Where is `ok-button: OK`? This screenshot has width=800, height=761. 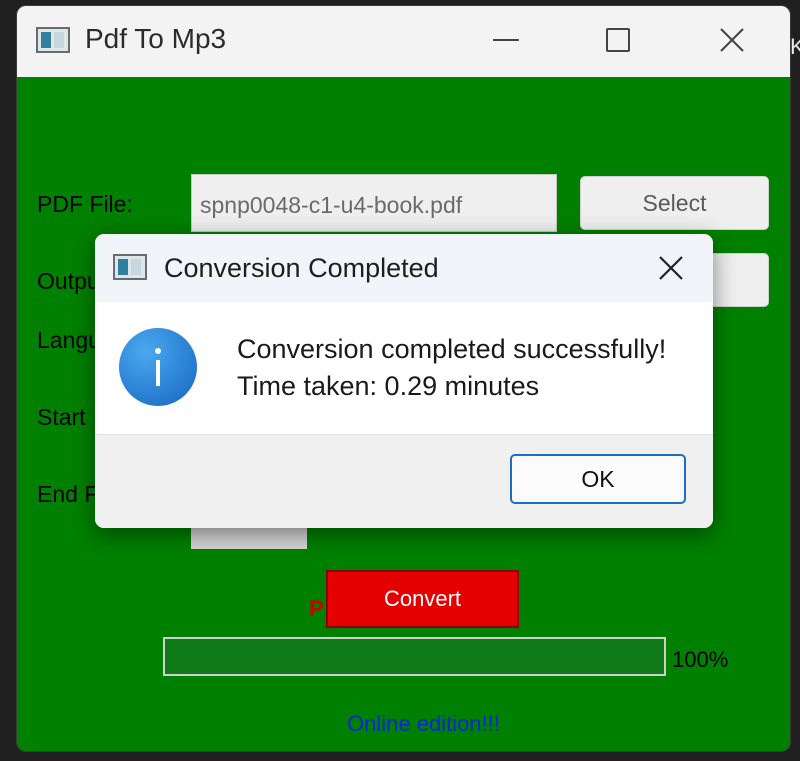 ok-button: OK is located at coordinates (598, 479).